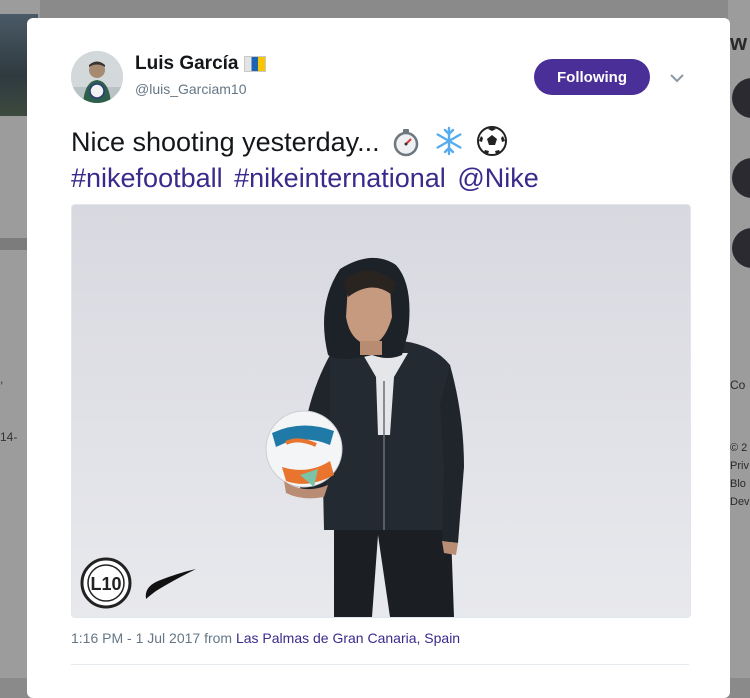 This screenshot has width=750, height=698. I want to click on avatar-image, so click(97, 77).